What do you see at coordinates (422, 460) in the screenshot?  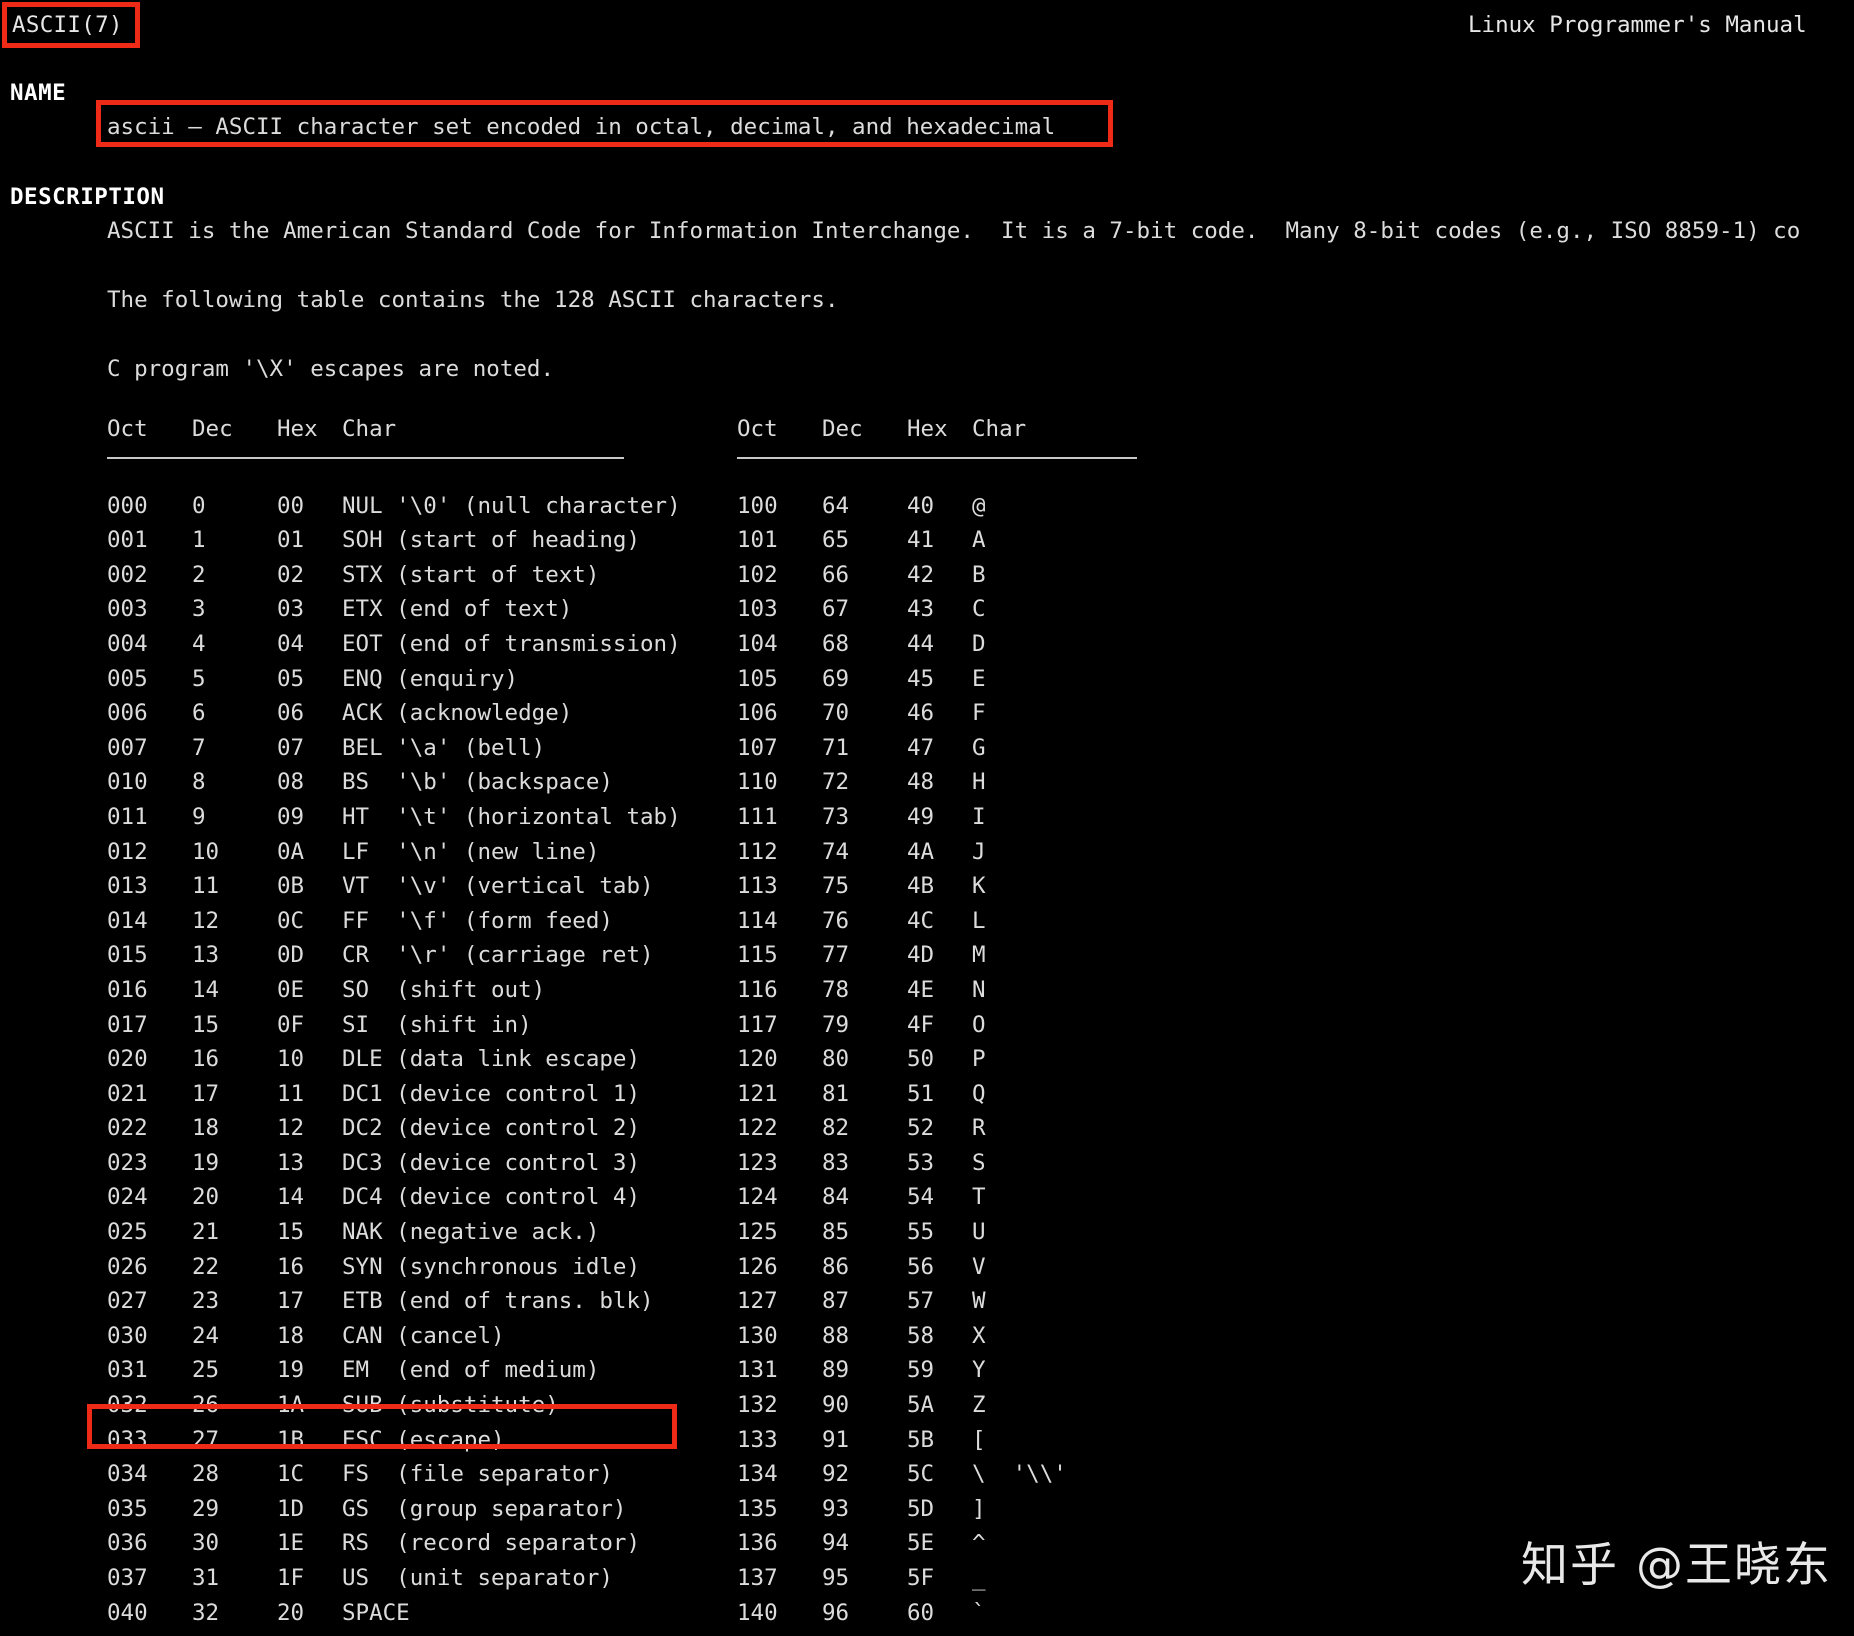 I see `table-rule-left` at bounding box center [422, 460].